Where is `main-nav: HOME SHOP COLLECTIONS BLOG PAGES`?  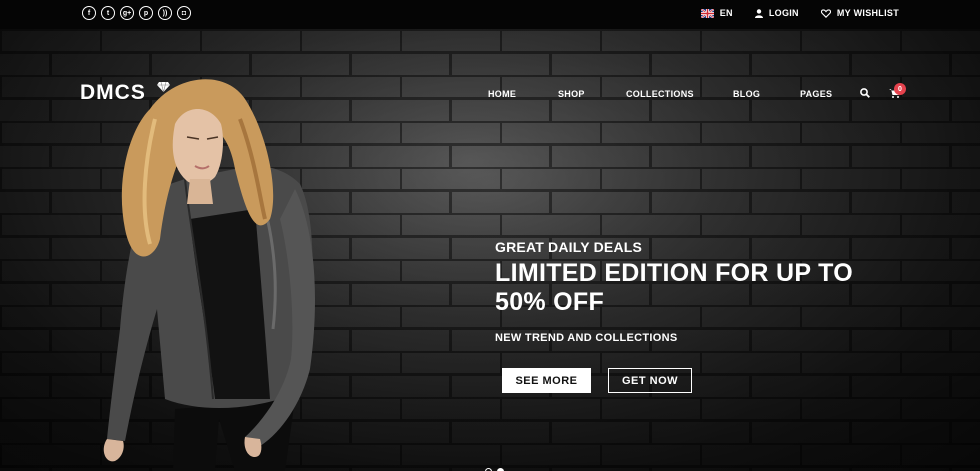
main-nav: HOME SHOP COLLECTIONS BLOG PAGES is located at coordinates (490, 95).